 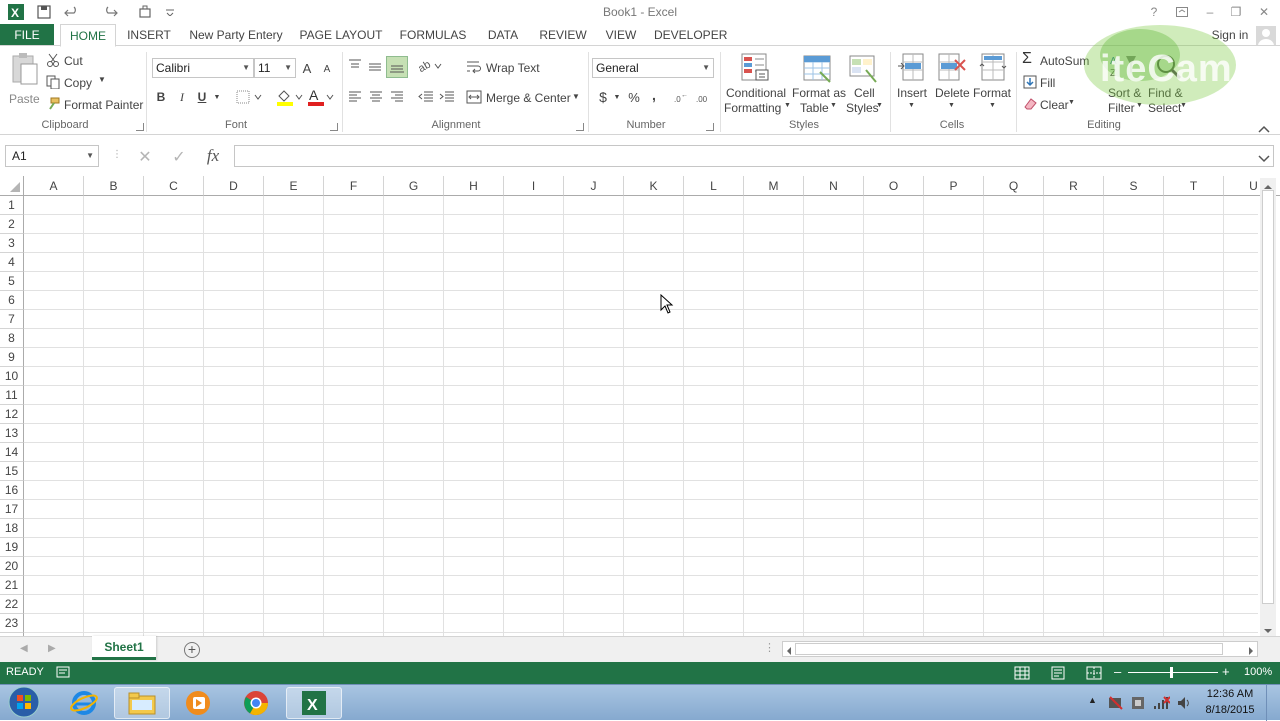 What do you see at coordinates (341, 35) in the screenshot?
I see `tab-page-layout: PAGE LAYOUT` at bounding box center [341, 35].